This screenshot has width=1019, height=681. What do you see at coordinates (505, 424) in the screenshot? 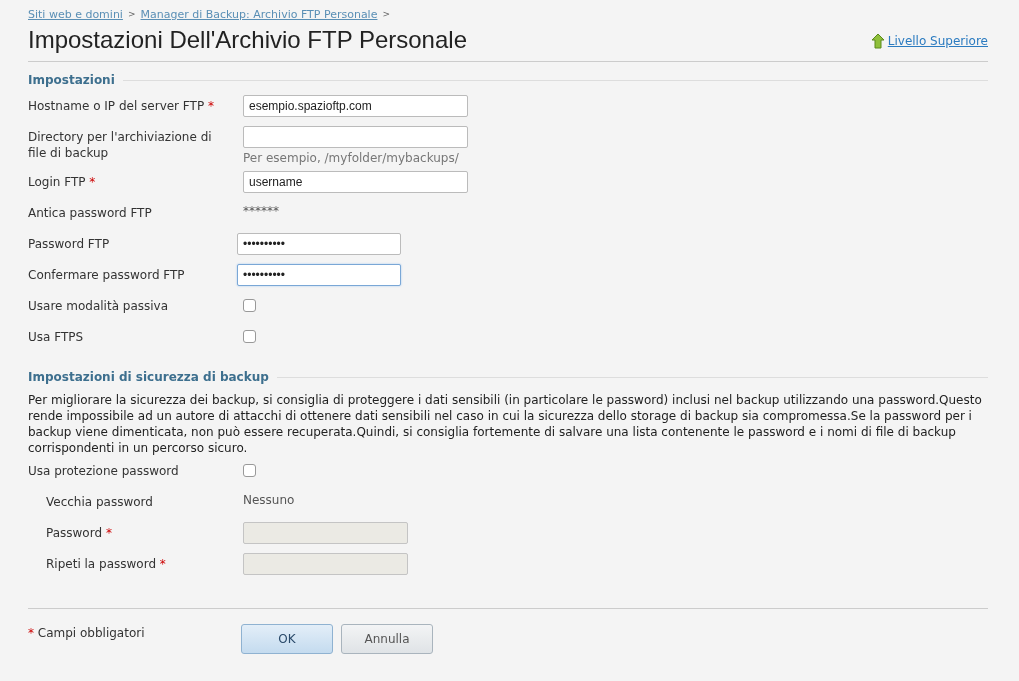
I see `description-text: Per migliorare la sicurezza dei backup, si consiglia di proteggere i dati sensibili (in particolare le password) inclusi nel backup utilizzando una password.Questo rende impossibile ad un autore di attacchi di ottenere dati sensibili nel caso in cui la sicurezza dello storage di backup sia compromessa.Se la password per i backup viene dimenticata, non può essere recuperata.Quindi, si consiglia fortemente di salvare una lista contenente le password e i nomi di file di backup corrispondenti in un percorso sicuro.` at bounding box center [505, 424].